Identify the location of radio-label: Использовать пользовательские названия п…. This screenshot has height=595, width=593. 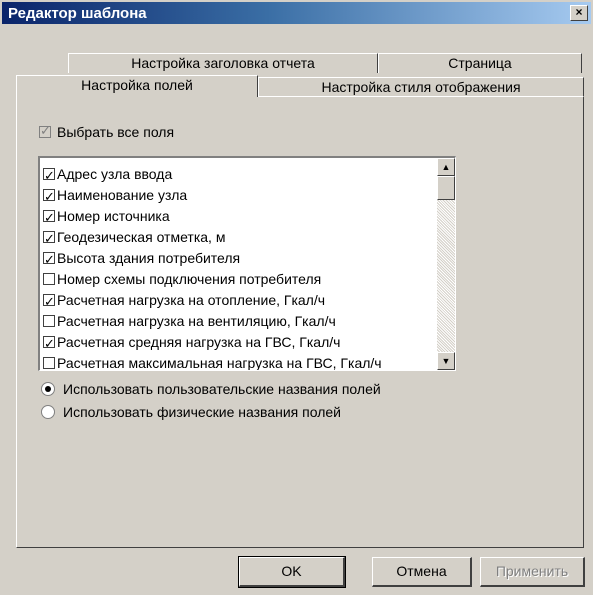
(222, 389).